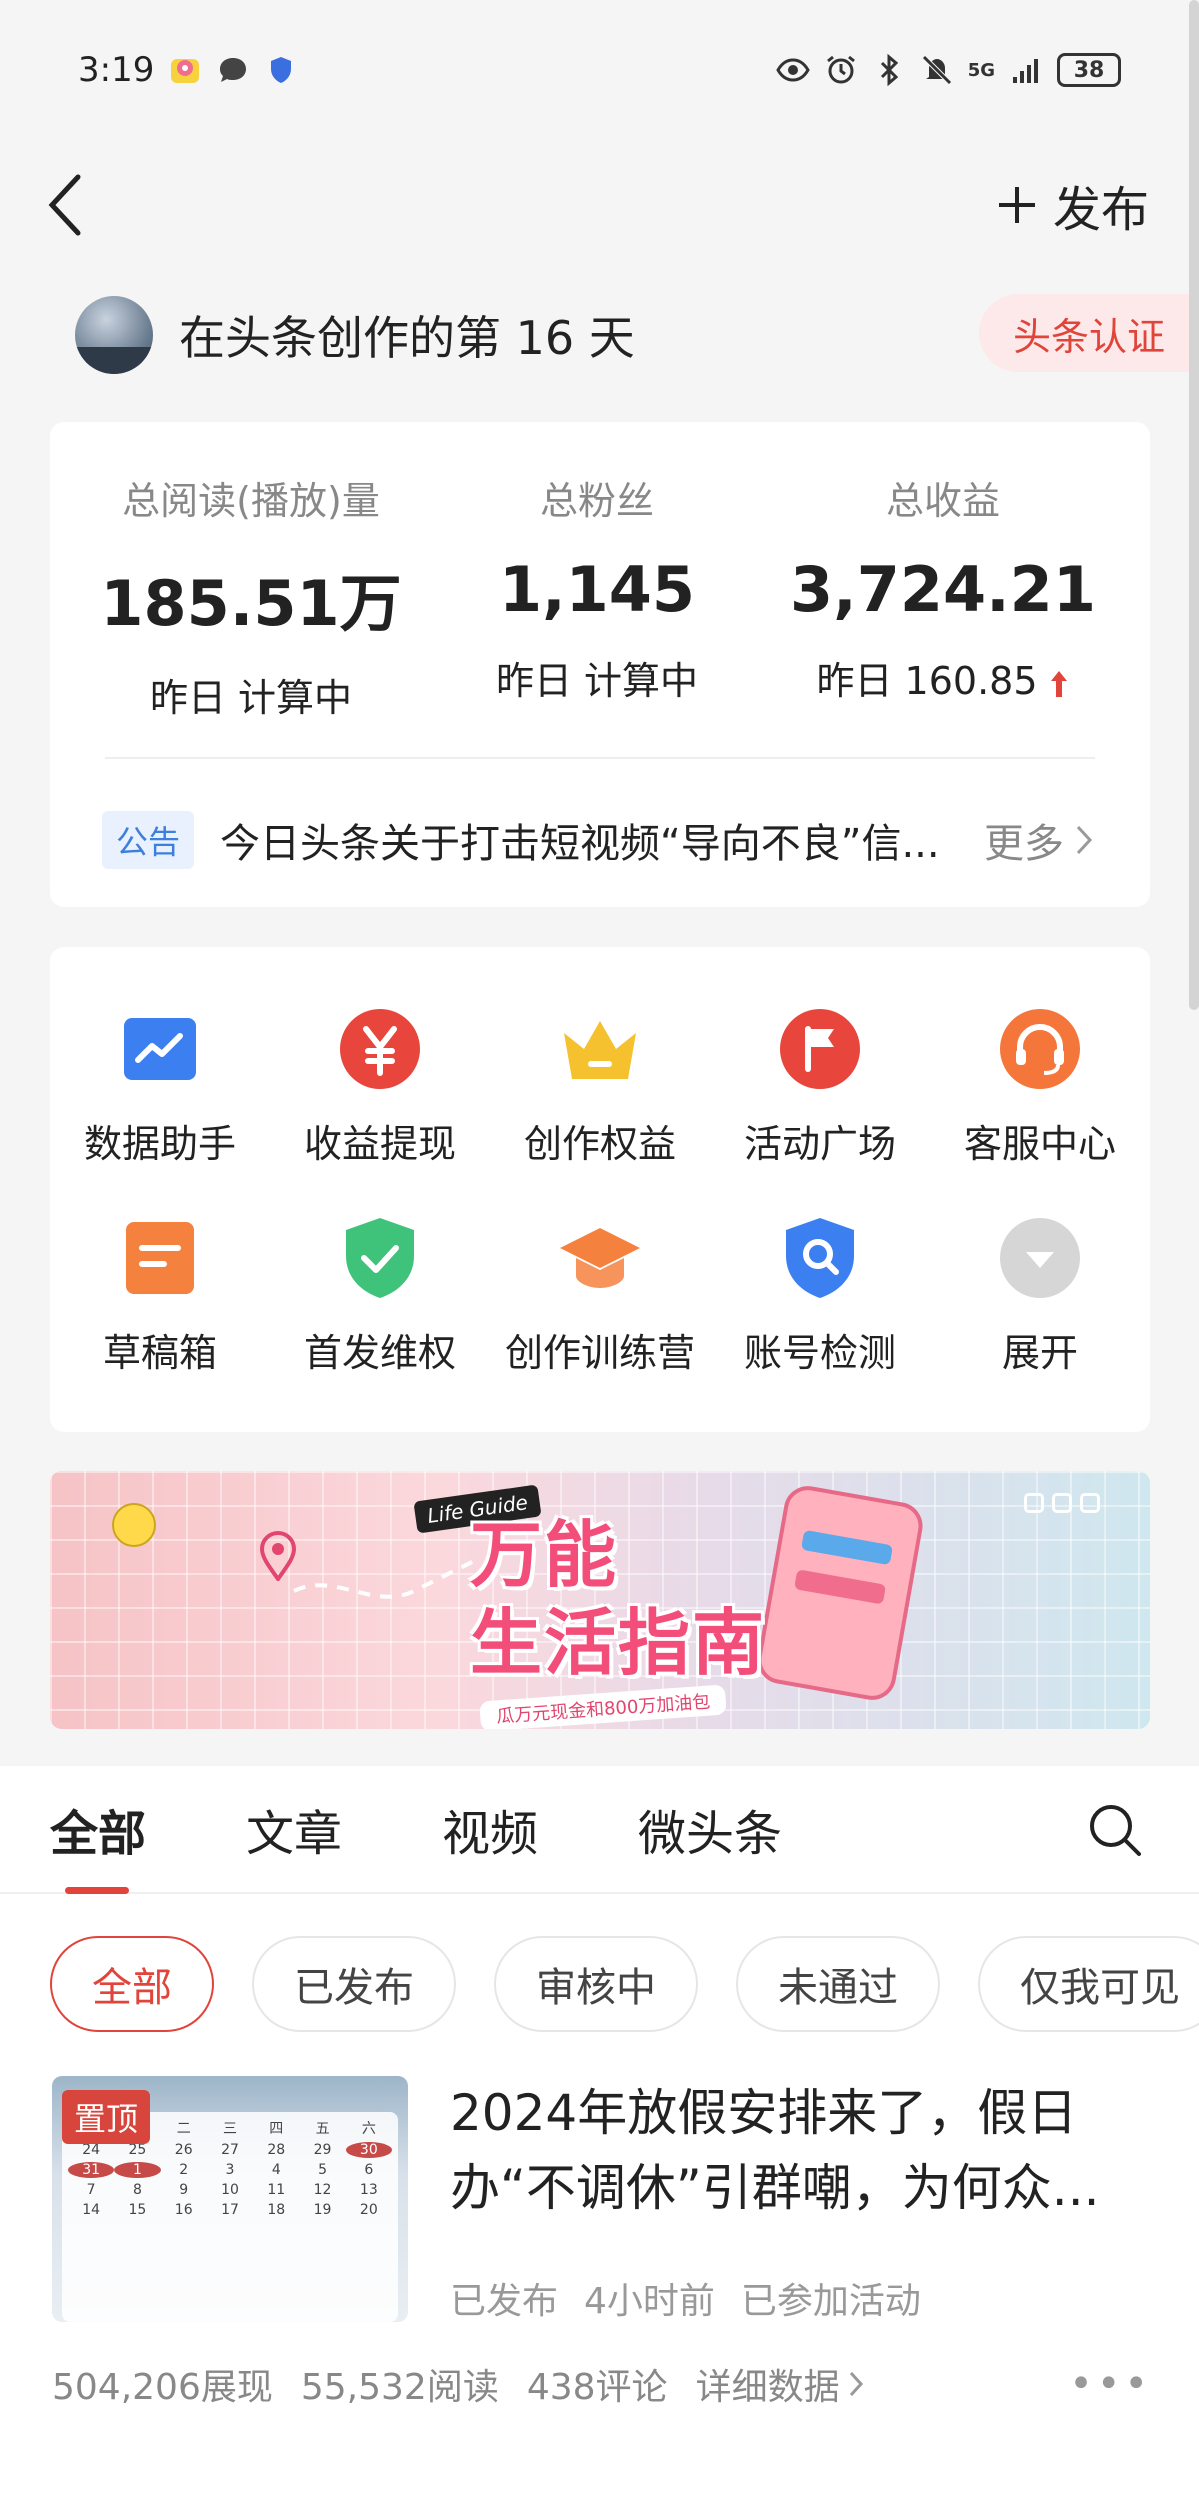 Image resolution: width=1199 pixels, height=2511 pixels. I want to click on calendar-day-cell: 30, so click(368, 2150).